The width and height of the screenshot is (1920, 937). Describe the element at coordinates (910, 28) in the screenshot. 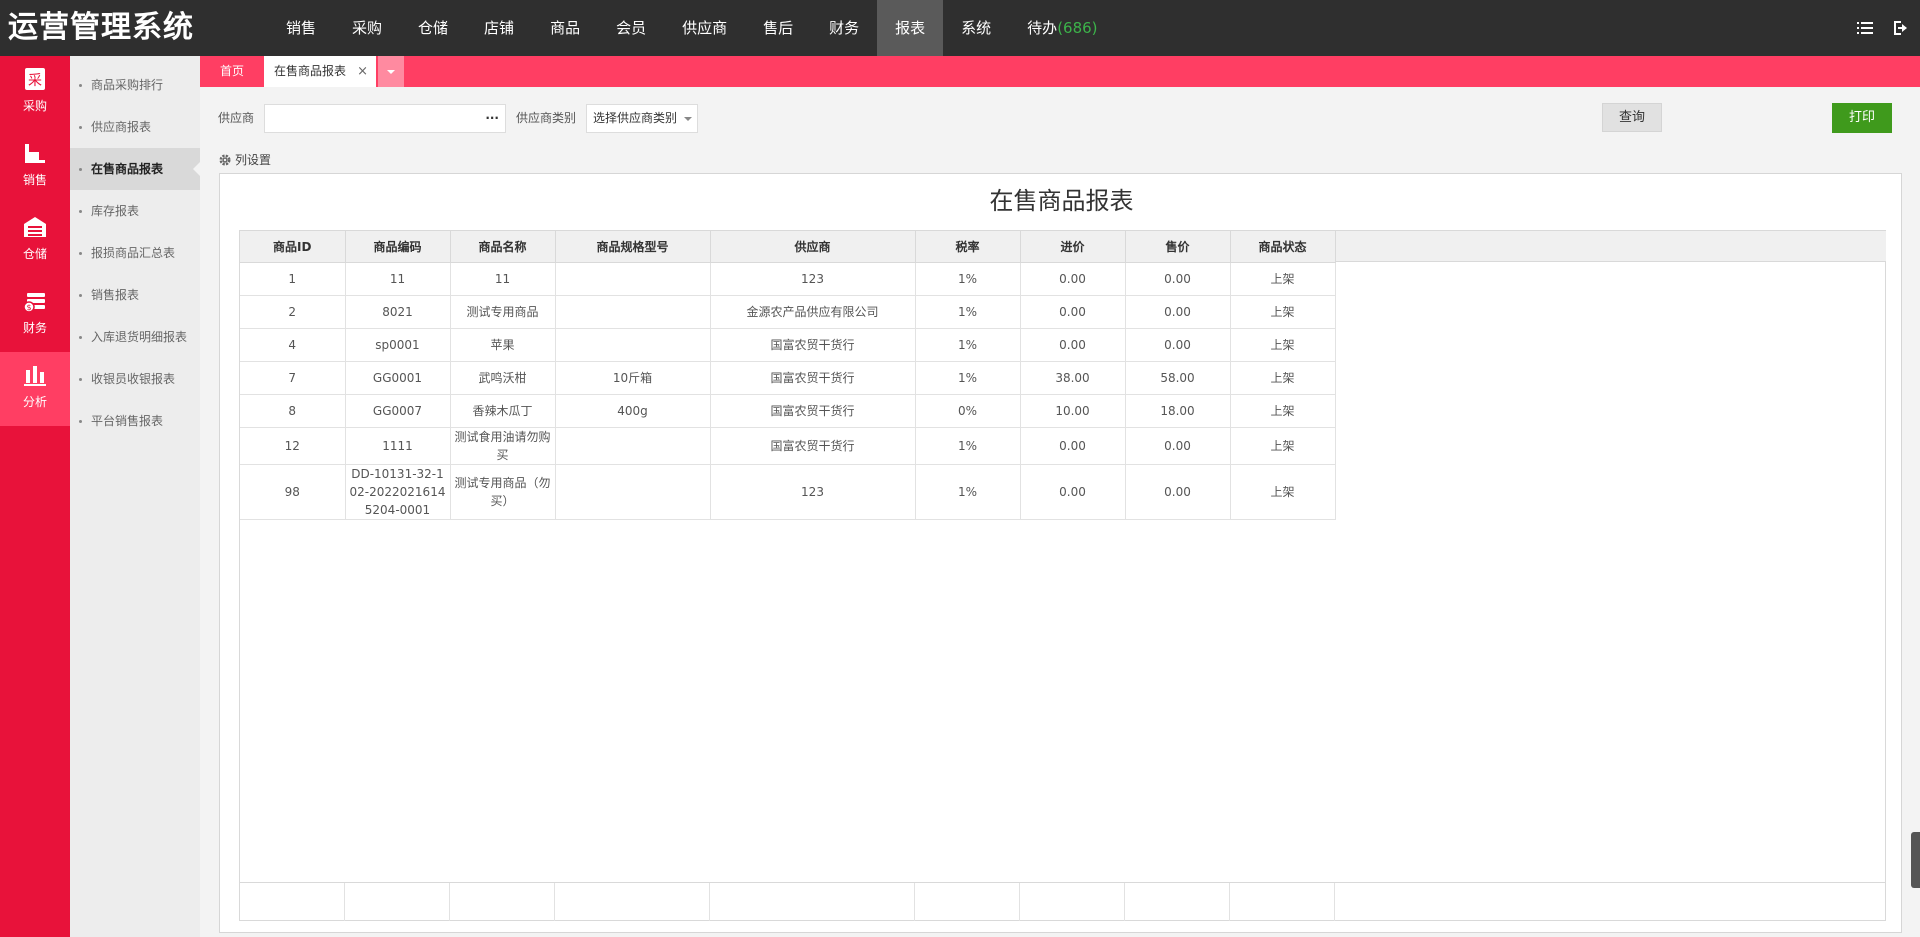

I see `topnav-item-reports: 报表` at that location.